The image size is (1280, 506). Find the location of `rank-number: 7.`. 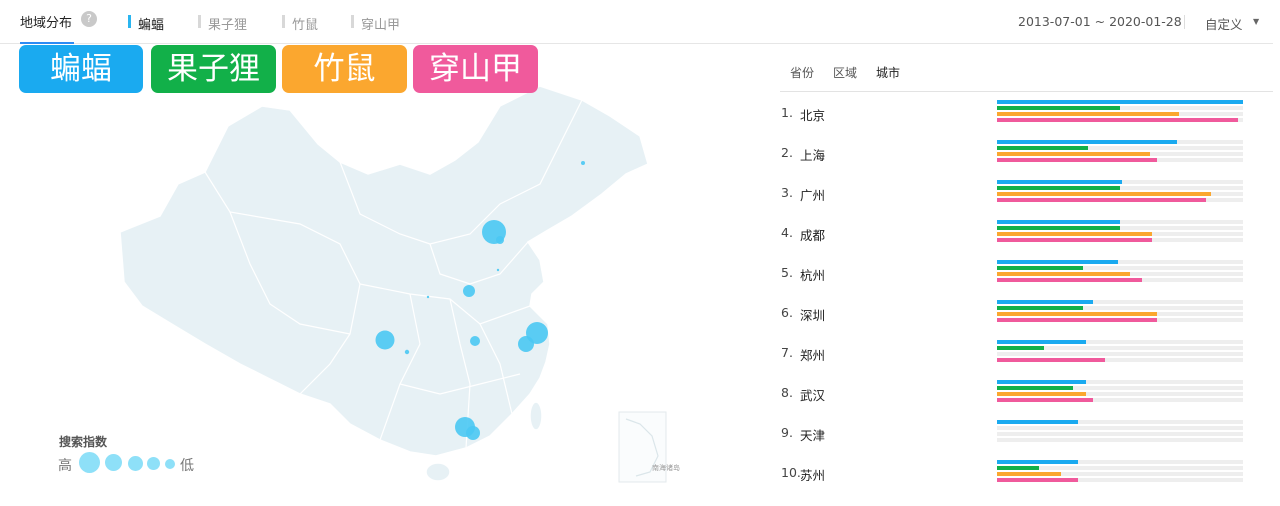

rank-number: 7. is located at coordinates (787, 352).